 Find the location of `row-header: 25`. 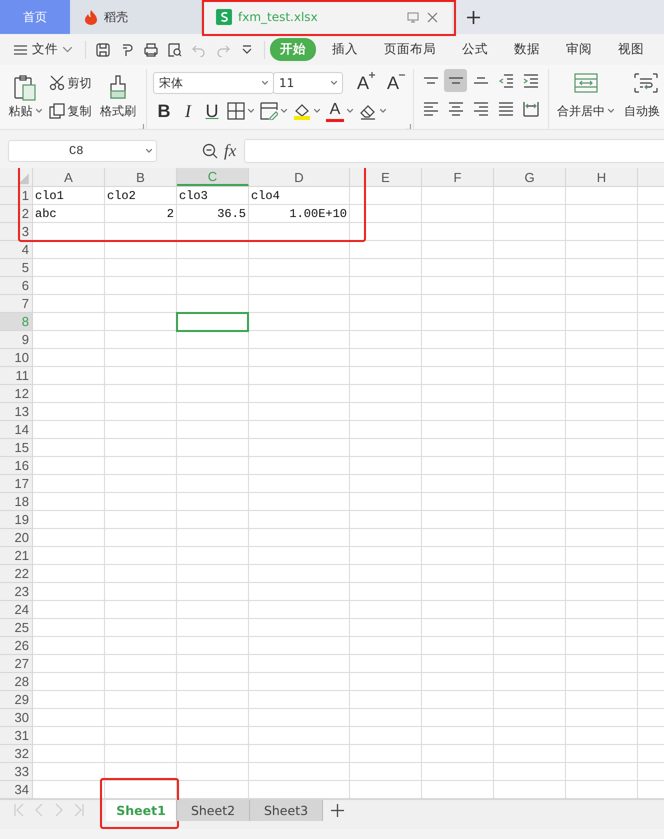

row-header: 25 is located at coordinates (16, 628).